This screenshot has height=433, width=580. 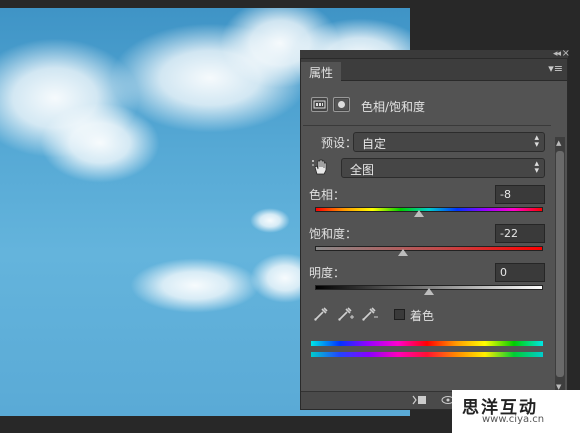 What do you see at coordinates (520, 233) in the screenshot?
I see `saturation-input: -22` at bounding box center [520, 233].